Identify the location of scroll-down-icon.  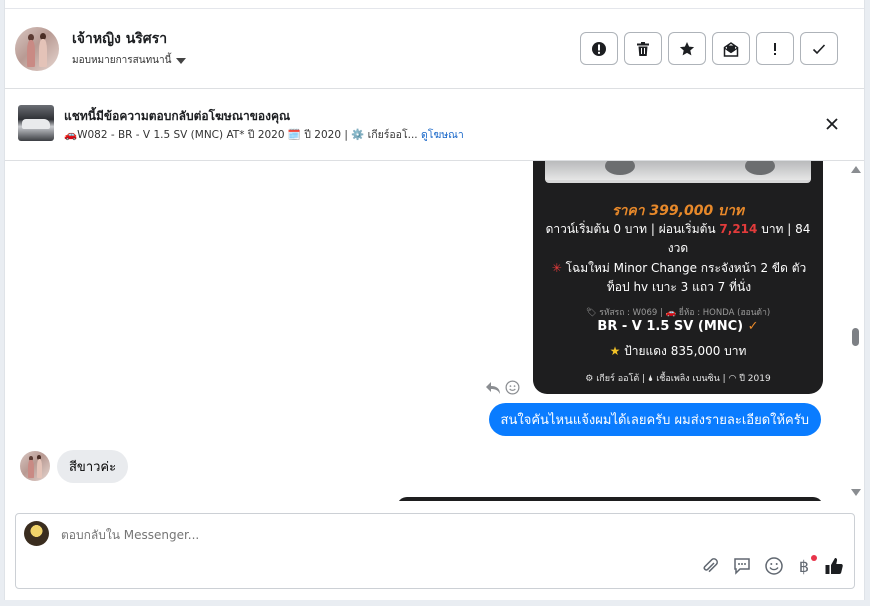
(856, 492).